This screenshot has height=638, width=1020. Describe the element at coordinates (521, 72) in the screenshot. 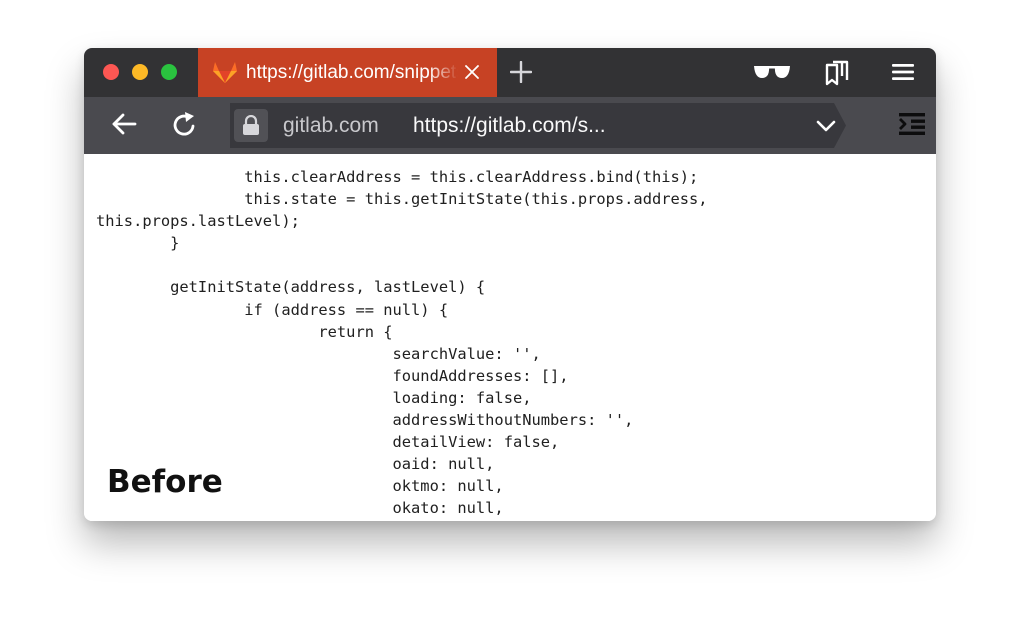

I see `plus-icon` at that location.